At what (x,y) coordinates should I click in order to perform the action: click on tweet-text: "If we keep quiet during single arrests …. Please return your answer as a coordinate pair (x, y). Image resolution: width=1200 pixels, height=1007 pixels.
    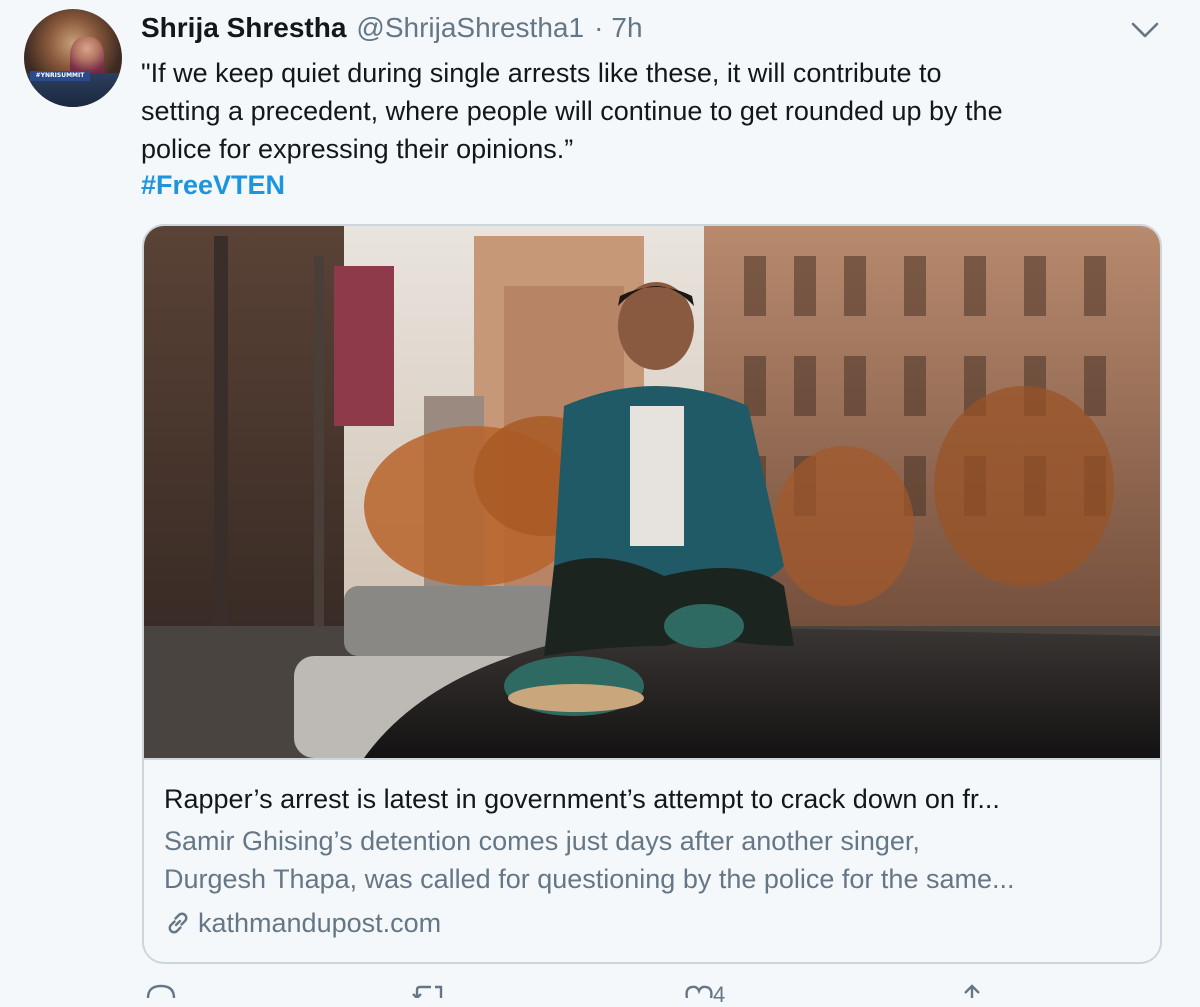
    Looking at the image, I should click on (572, 111).